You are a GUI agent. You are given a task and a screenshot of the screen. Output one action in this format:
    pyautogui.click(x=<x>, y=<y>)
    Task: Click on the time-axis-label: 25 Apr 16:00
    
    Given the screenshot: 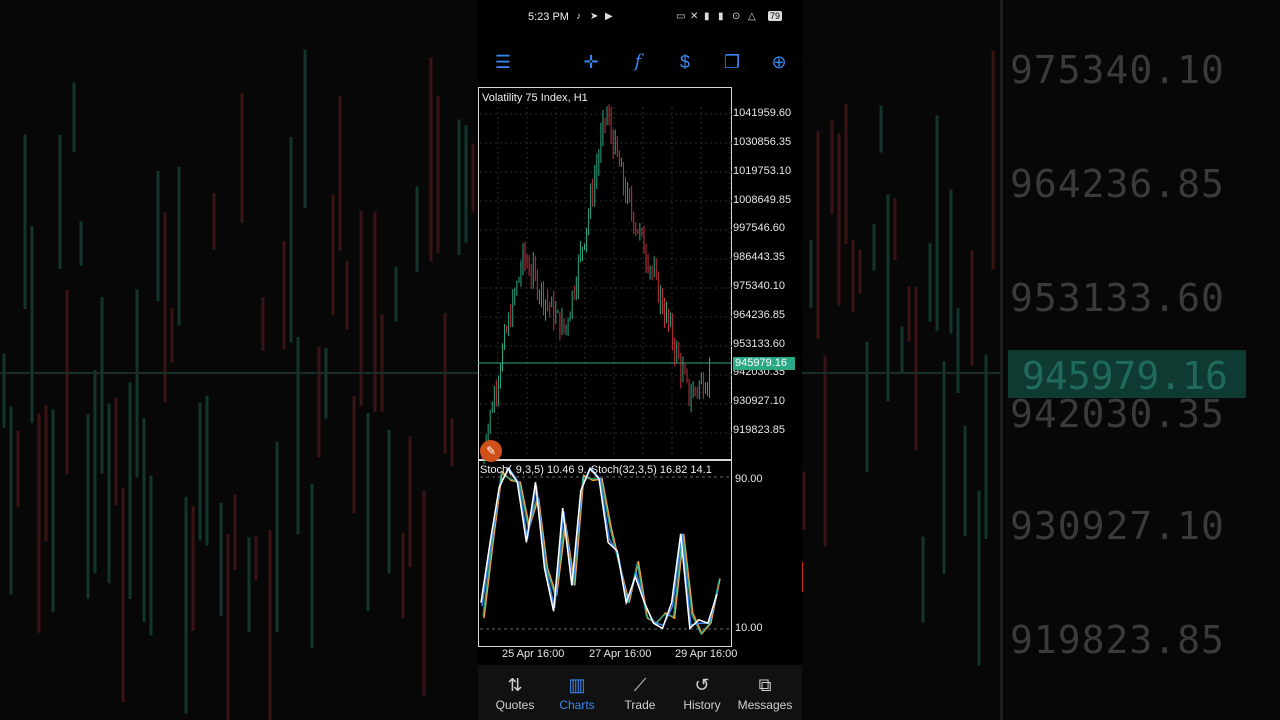 What is the action you would take?
    pyautogui.click(x=533, y=654)
    